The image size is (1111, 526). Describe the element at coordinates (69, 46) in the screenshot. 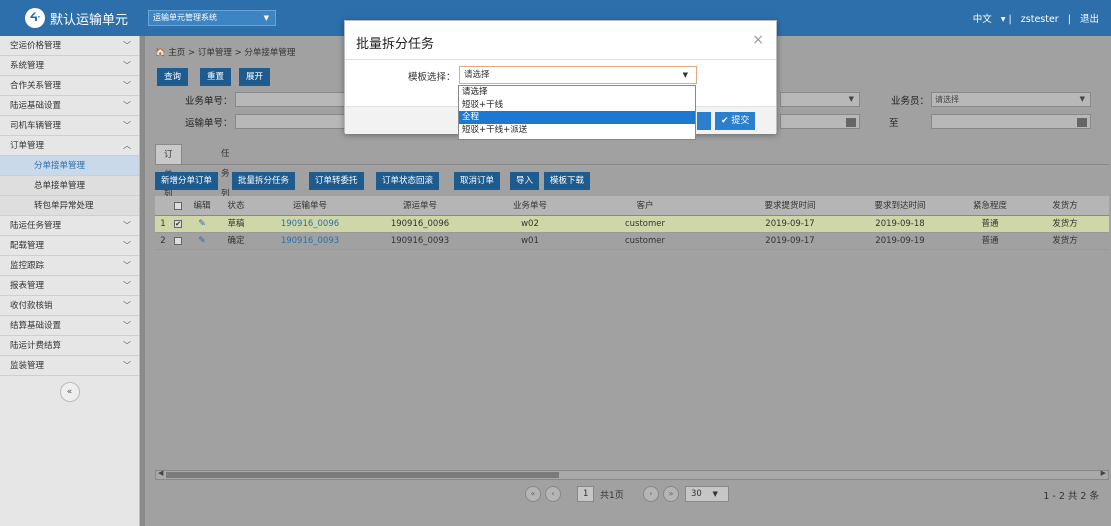

I see `sidebar-item-airfreight-price: 空运价格管理 ﹀` at that location.